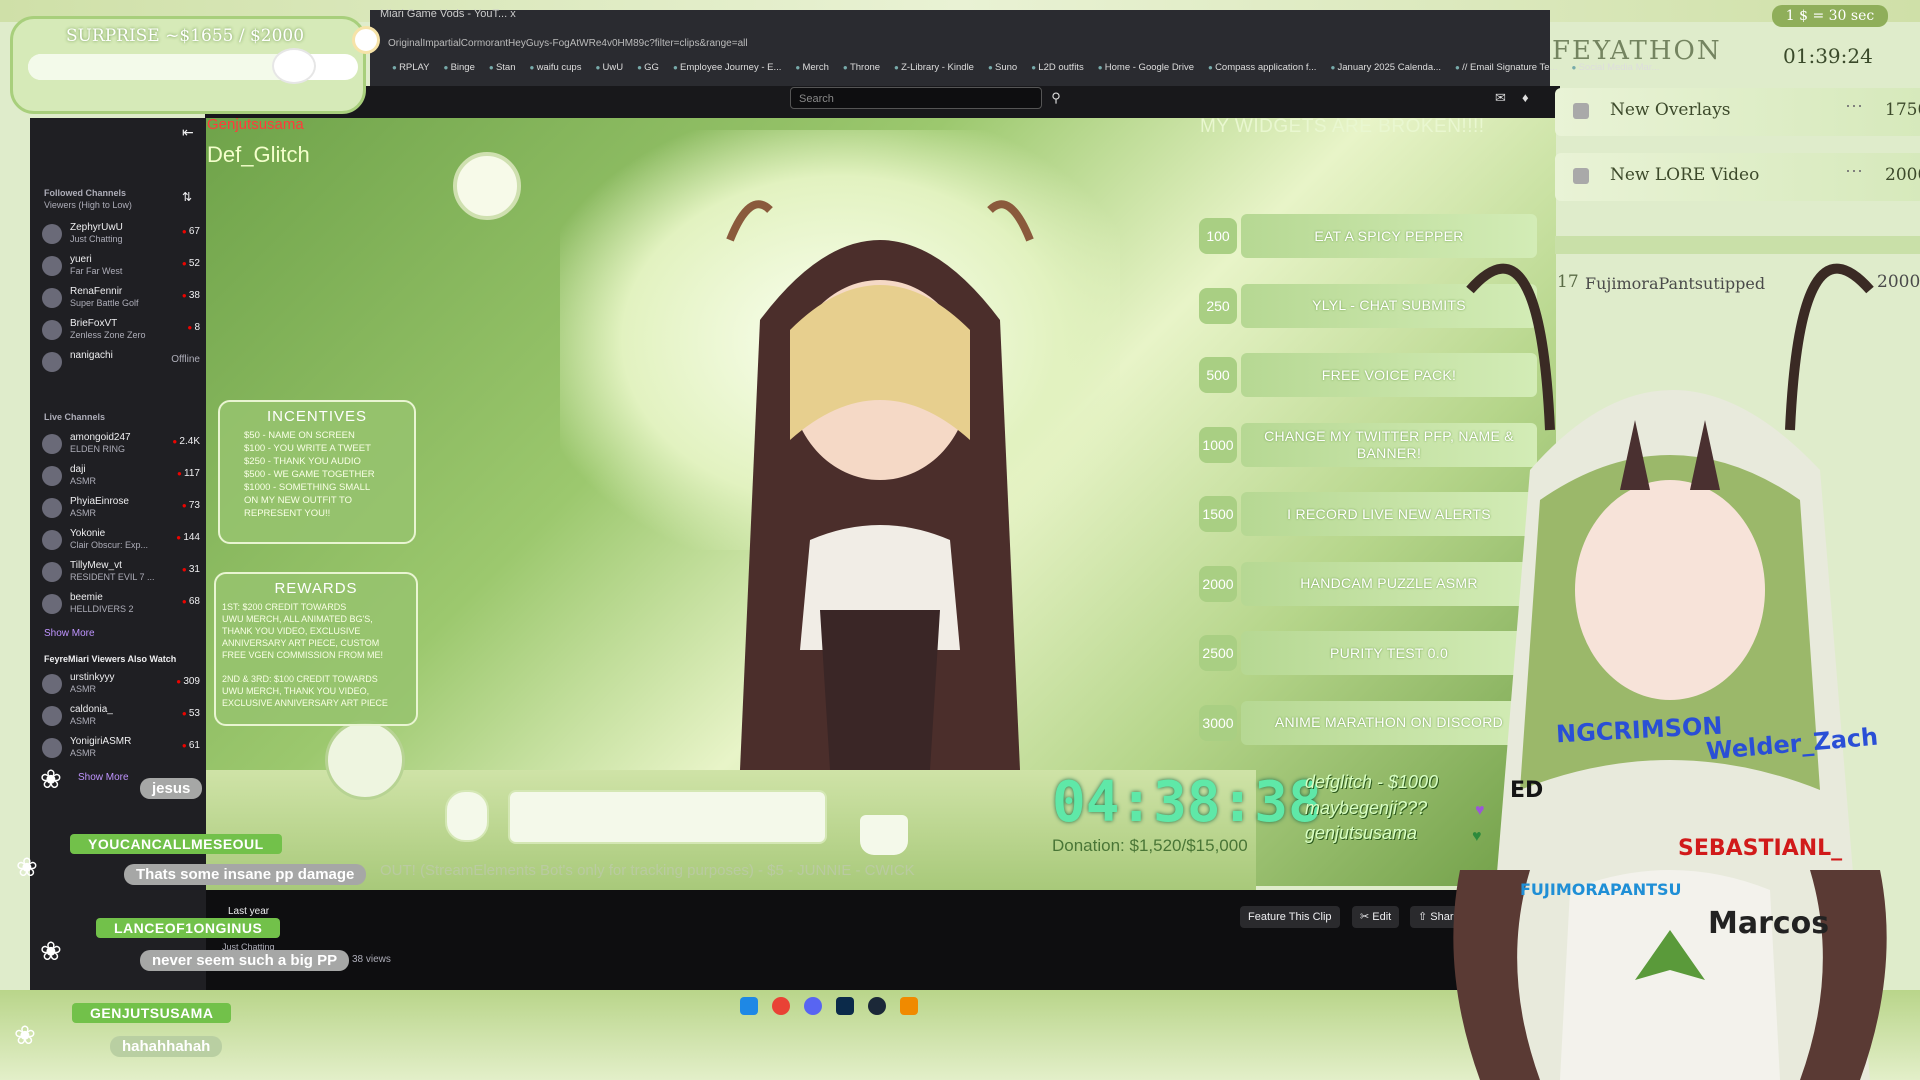 The height and width of the screenshot is (1080, 1920). What do you see at coordinates (609, 67) in the screenshot?
I see `bookmark-item: UwU` at bounding box center [609, 67].